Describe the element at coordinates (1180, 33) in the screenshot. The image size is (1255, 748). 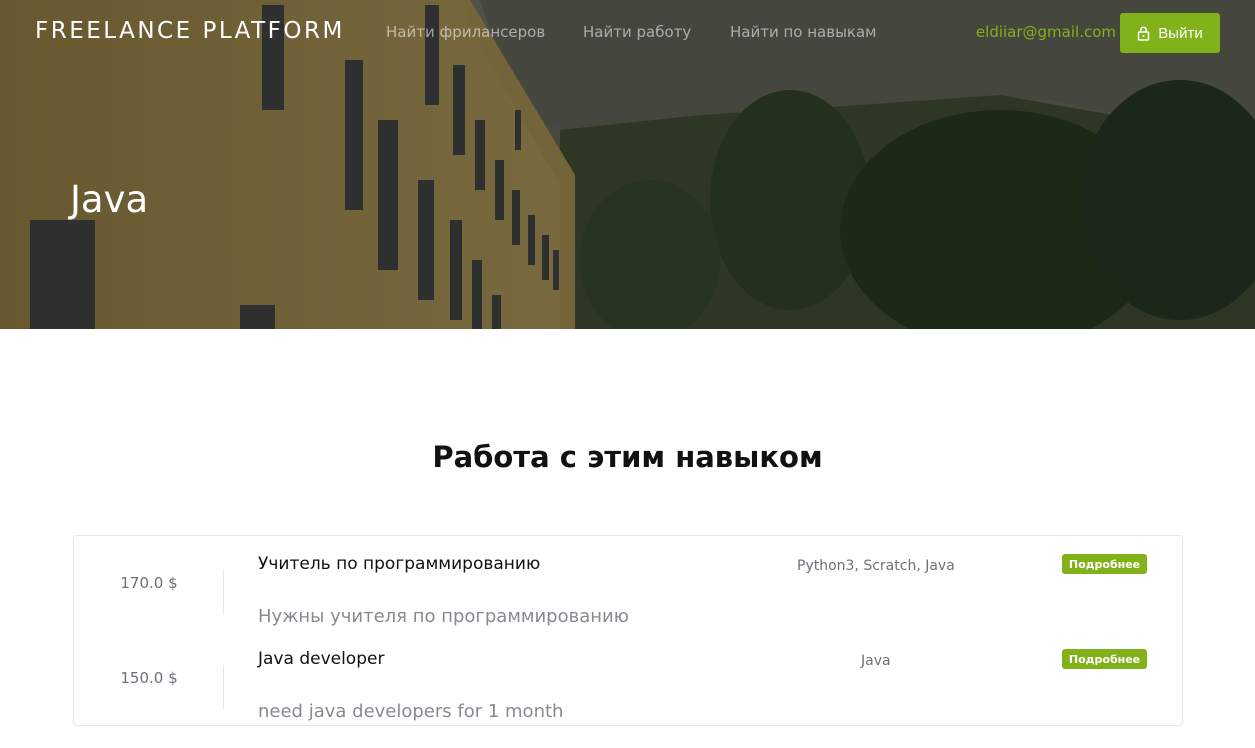
I see `logout-label: Выйти` at that location.